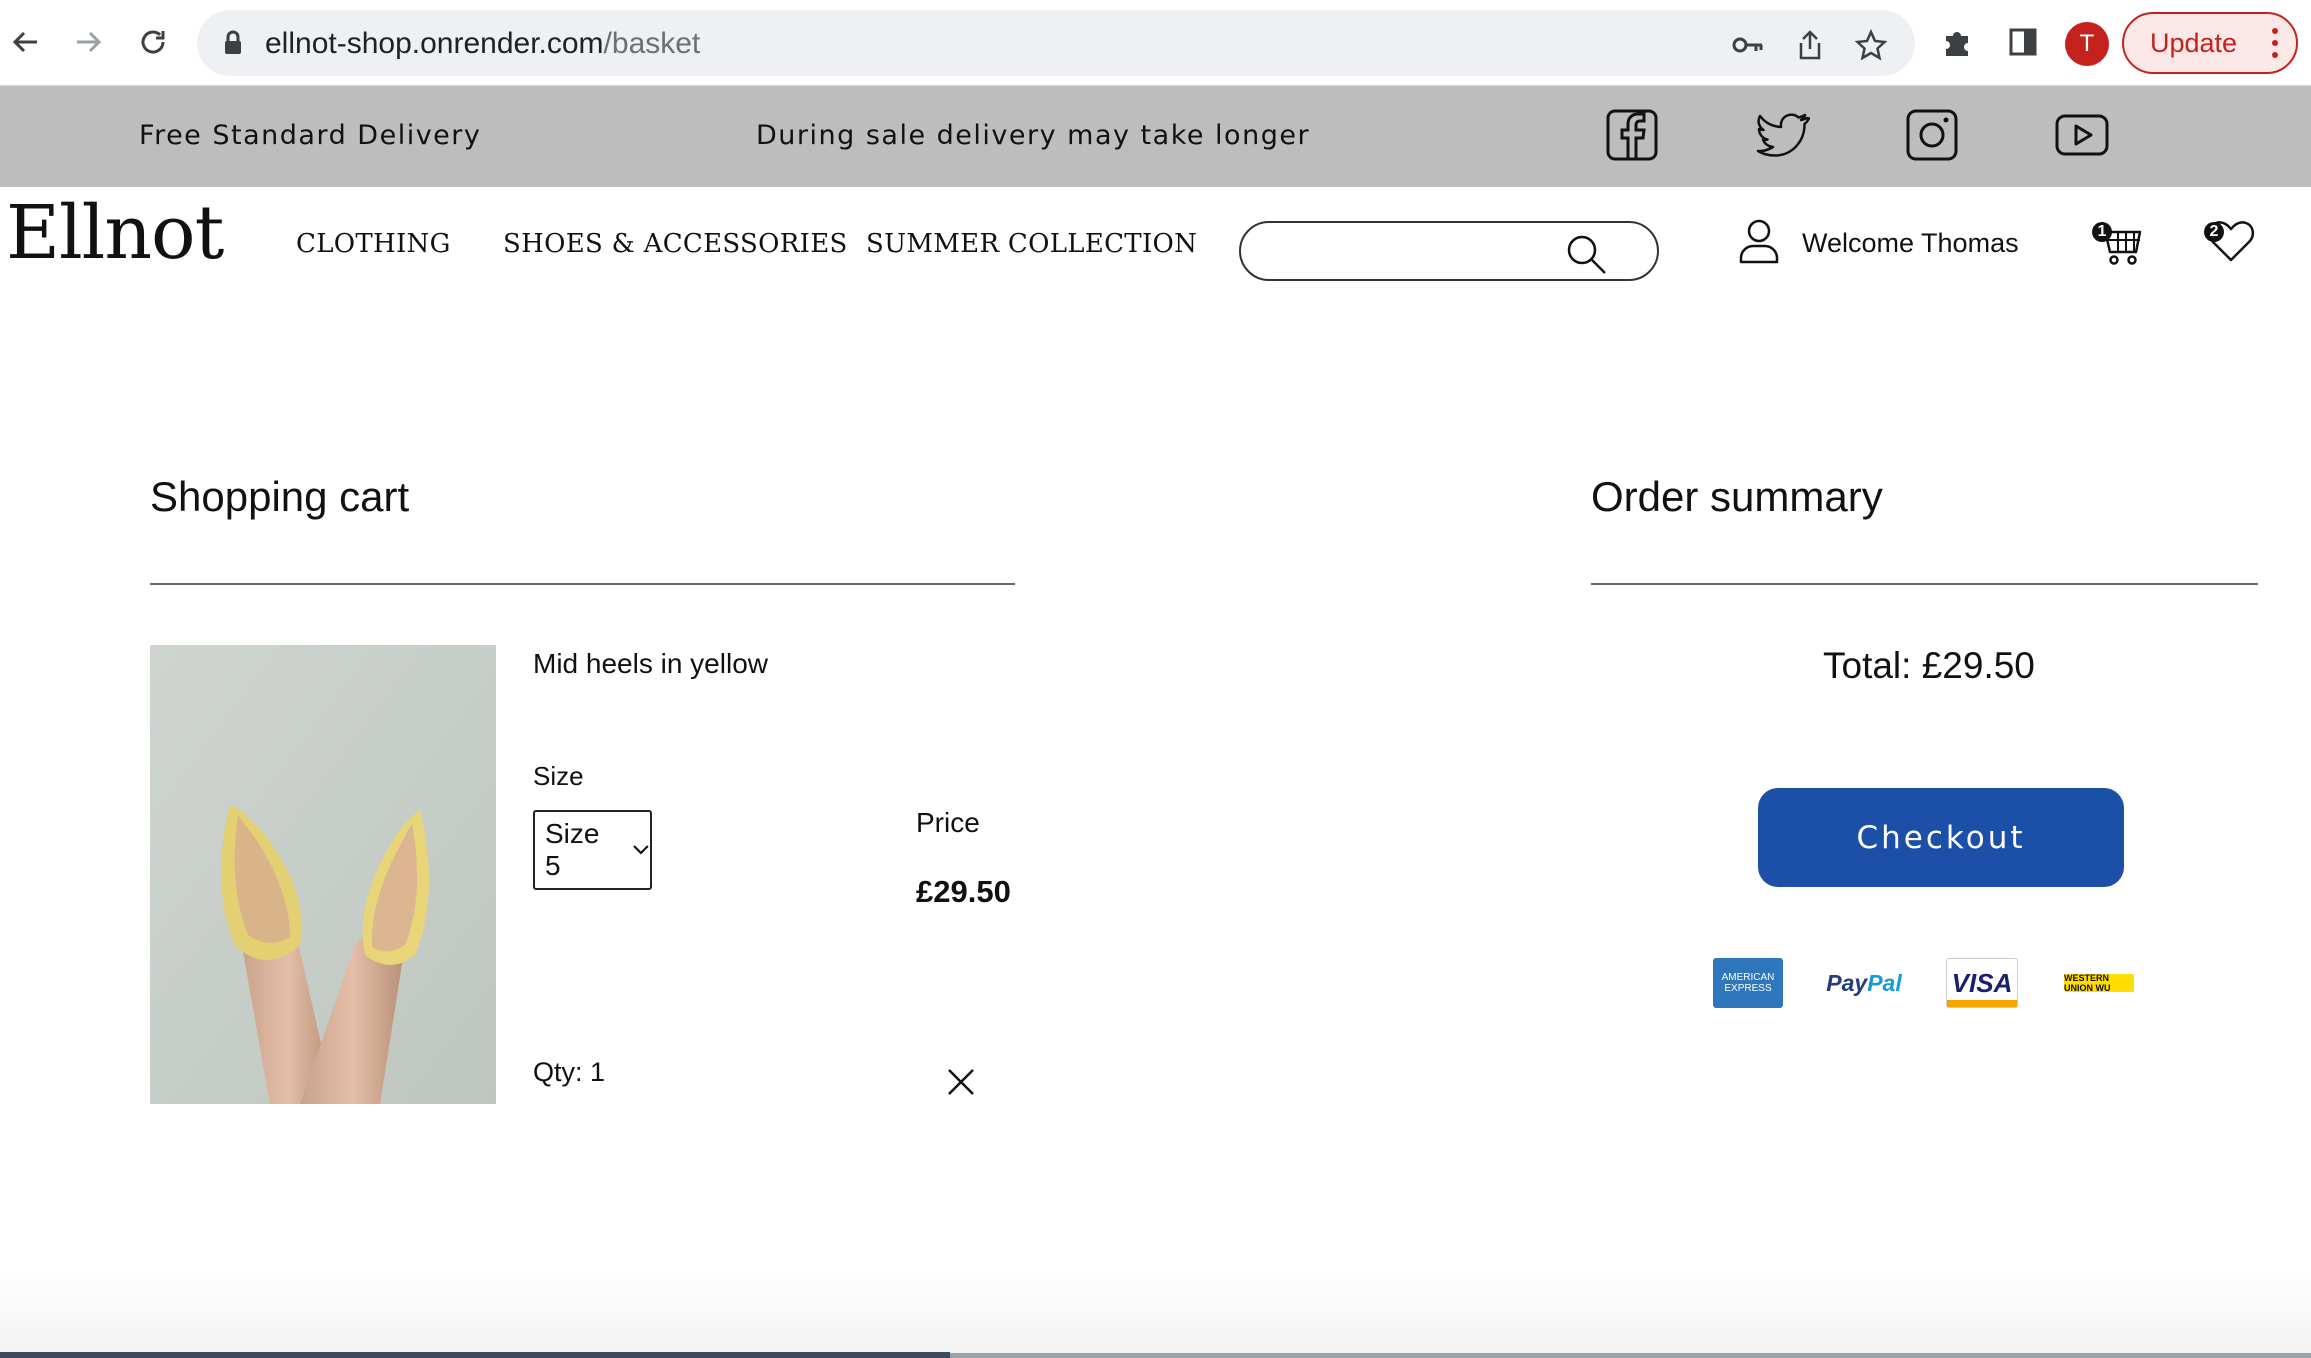 The height and width of the screenshot is (1358, 2311). I want to click on page-bottom-shade, so click(1155, 1314).